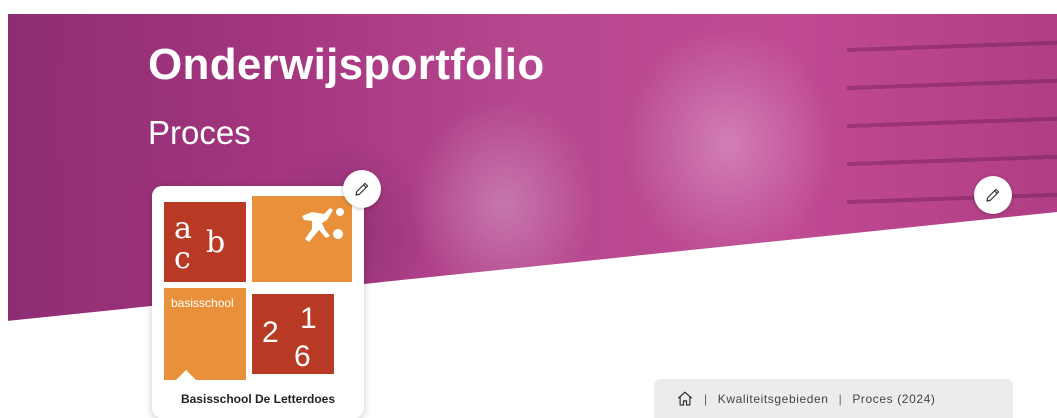  I want to click on logo-label: basisschool, so click(202, 303).